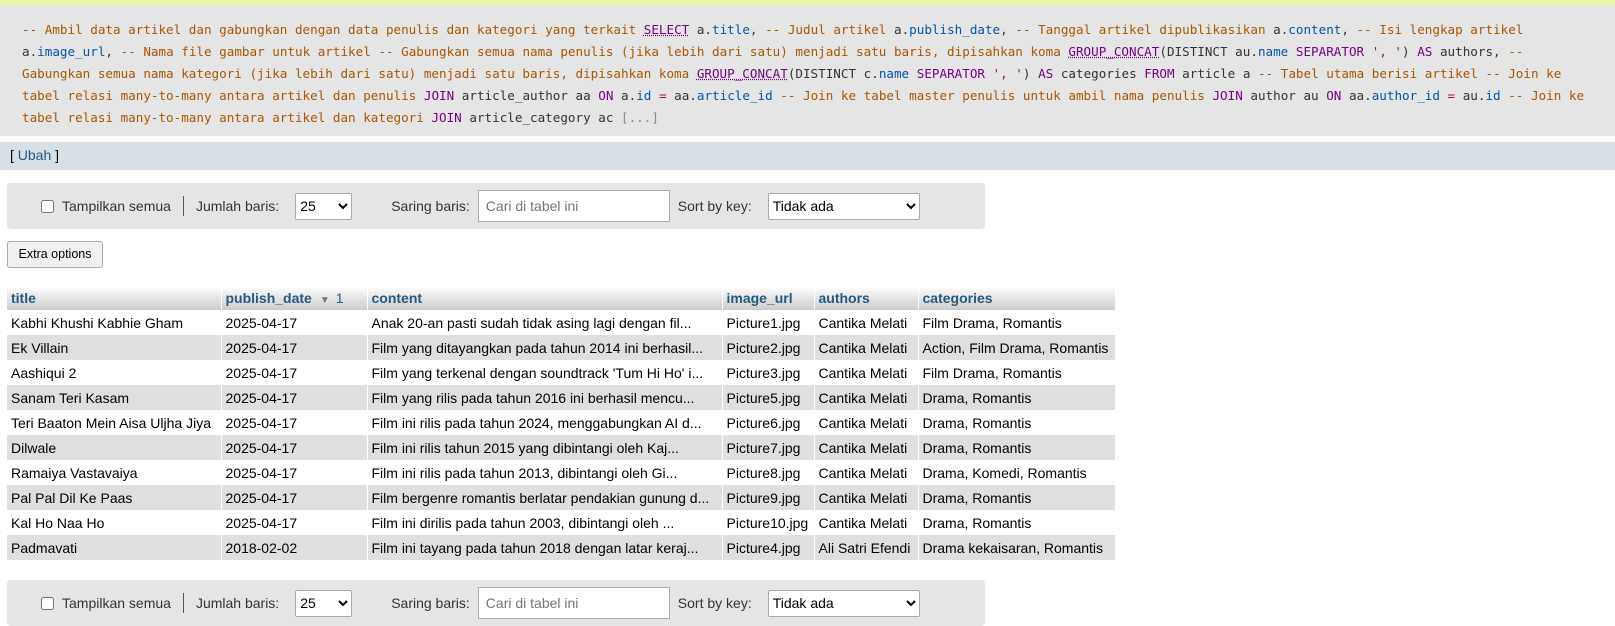 The height and width of the screenshot is (626, 1615). I want to click on column-header-authors: authors, so click(866, 298).